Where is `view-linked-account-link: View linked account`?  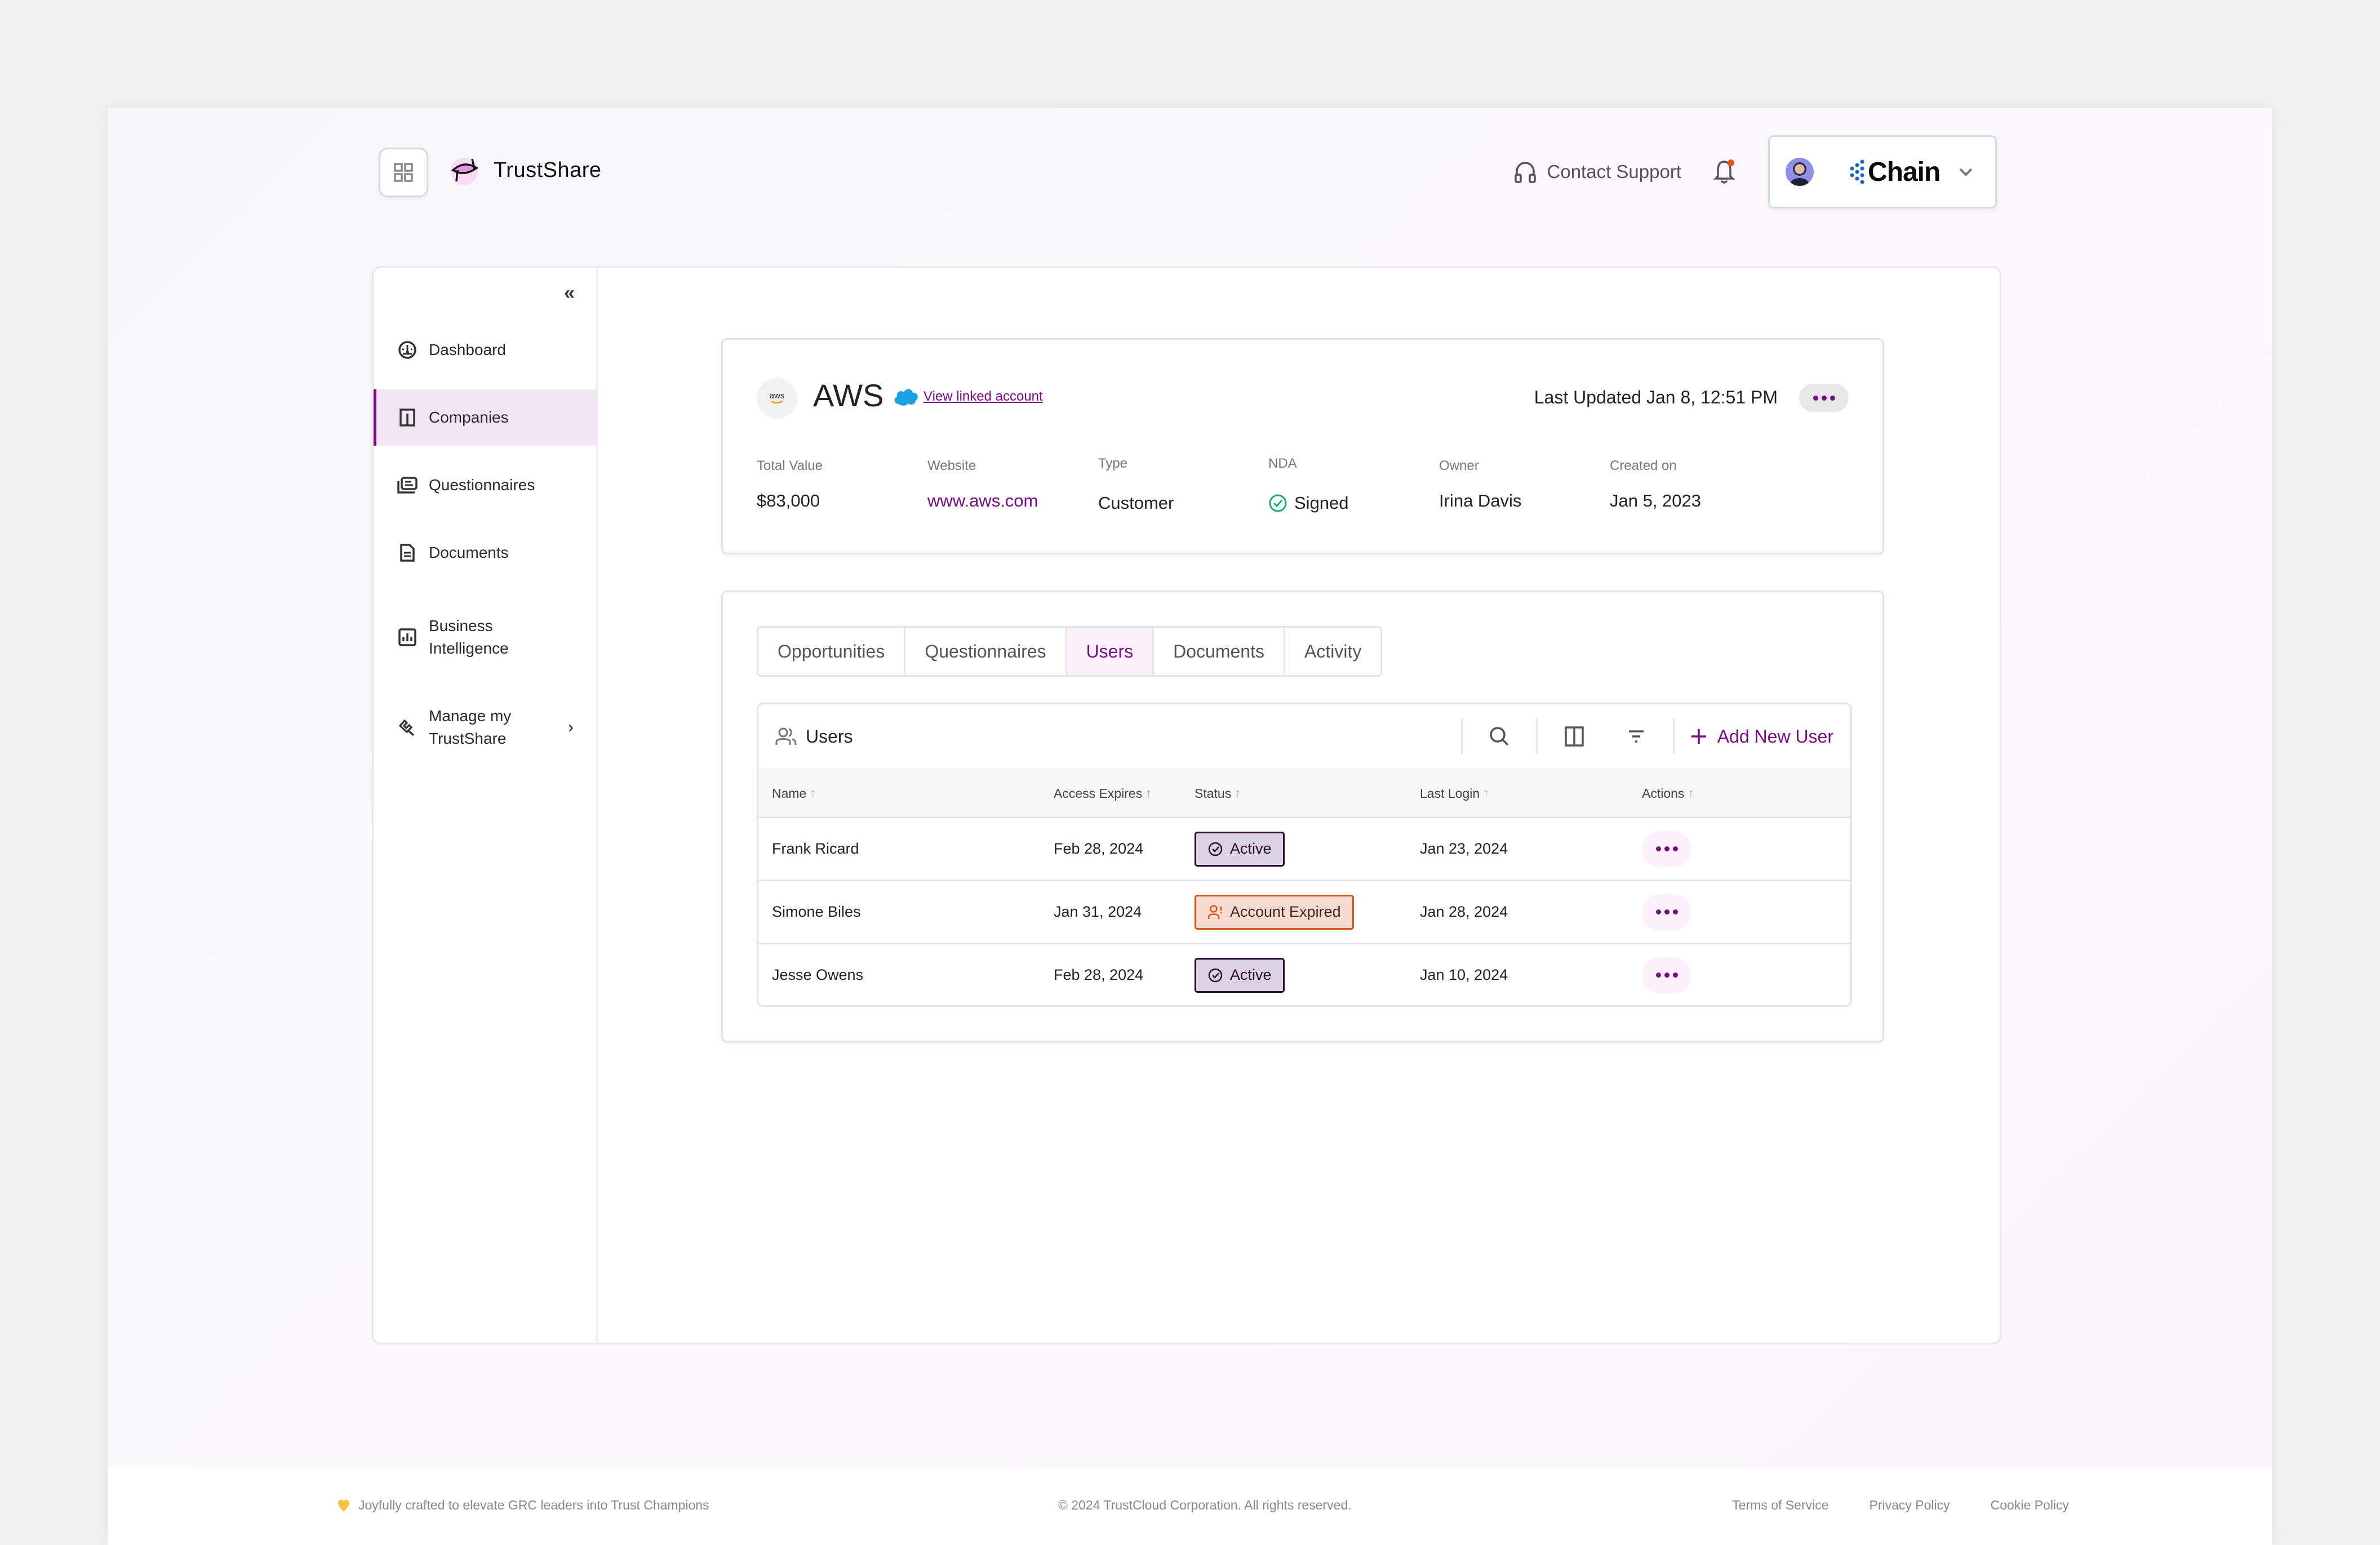 view-linked-account-link: View linked account is located at coordinates (983, 397).